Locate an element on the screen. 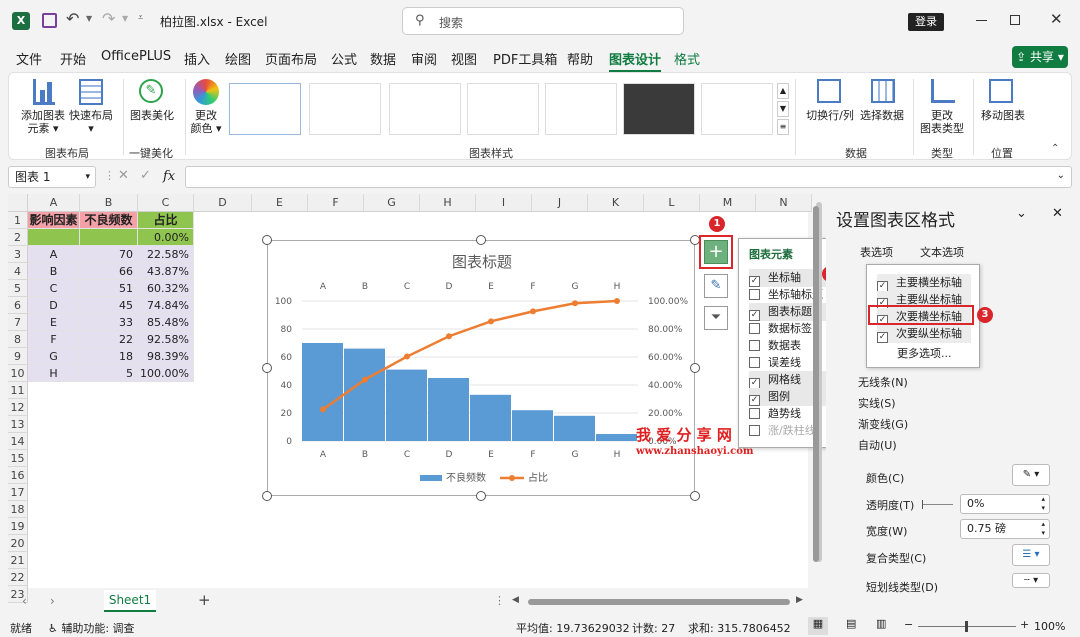 This screenshot has height=637, width=1080. axis-option: ✓ 主要横坐标轴 is located at coordinates (924, 283).